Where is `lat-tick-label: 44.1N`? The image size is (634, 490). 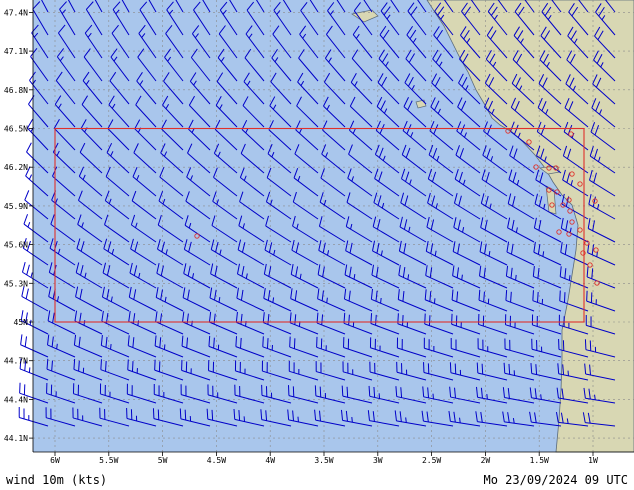 lat-tick-label: 44.1N is located at coordinates (16, 438).